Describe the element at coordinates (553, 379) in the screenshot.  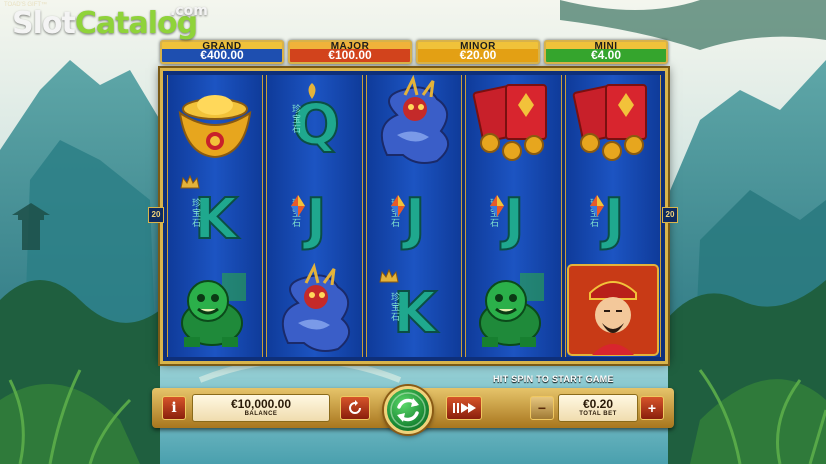
I see `spin-hint-text: HIT SPIN TO START GAME` at that location.